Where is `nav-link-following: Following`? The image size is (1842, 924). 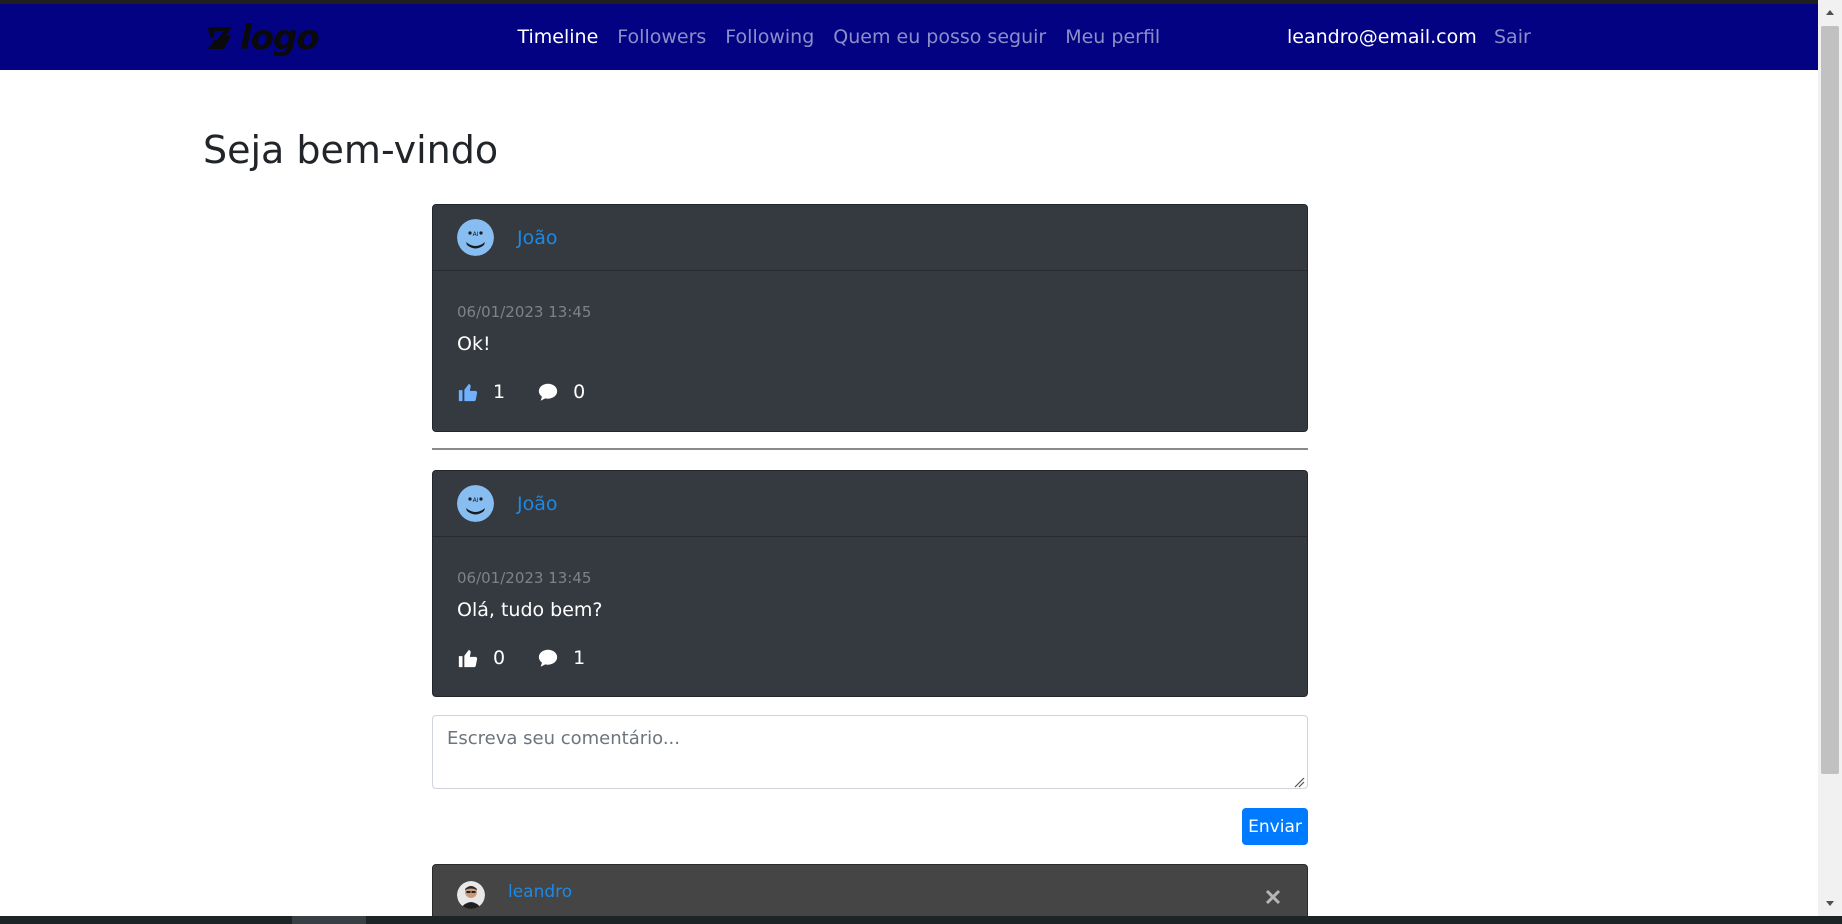 nav-link-following: Following is located at coordinates (770, 37).